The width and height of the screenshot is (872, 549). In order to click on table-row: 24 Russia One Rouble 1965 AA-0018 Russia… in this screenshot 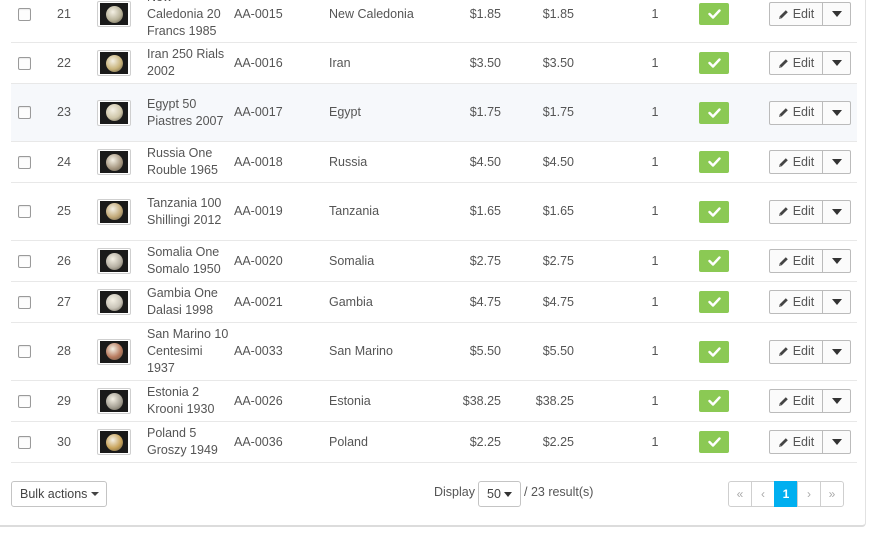, I will do `click(434, 162)`.